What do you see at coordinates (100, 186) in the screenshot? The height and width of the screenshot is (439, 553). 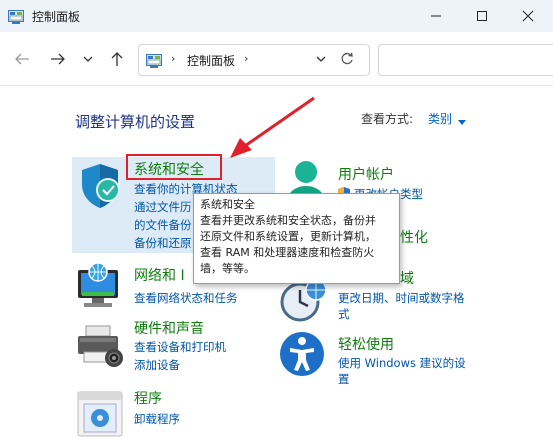 I see `shield-icon` at bounding box center [100, 186].